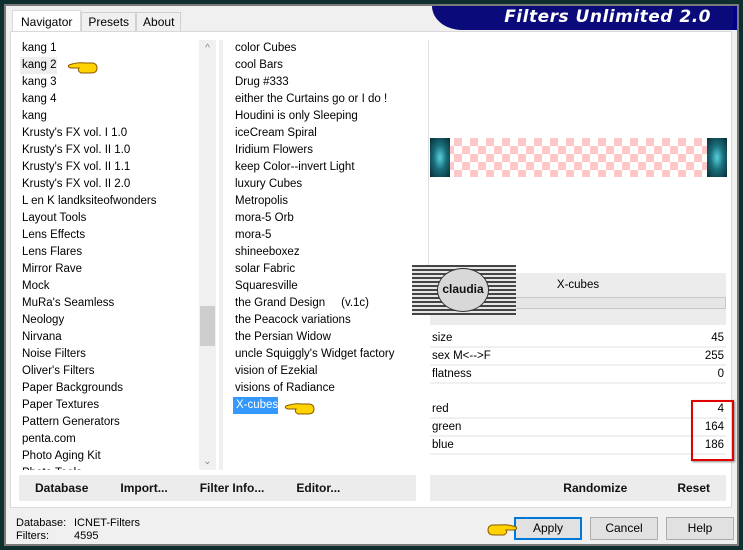 The width and height of the screenshot is (743, 550). Describe the element at coordinates (107, 218) in the screenshot. I see `category-item: Layout Tools` at that location.